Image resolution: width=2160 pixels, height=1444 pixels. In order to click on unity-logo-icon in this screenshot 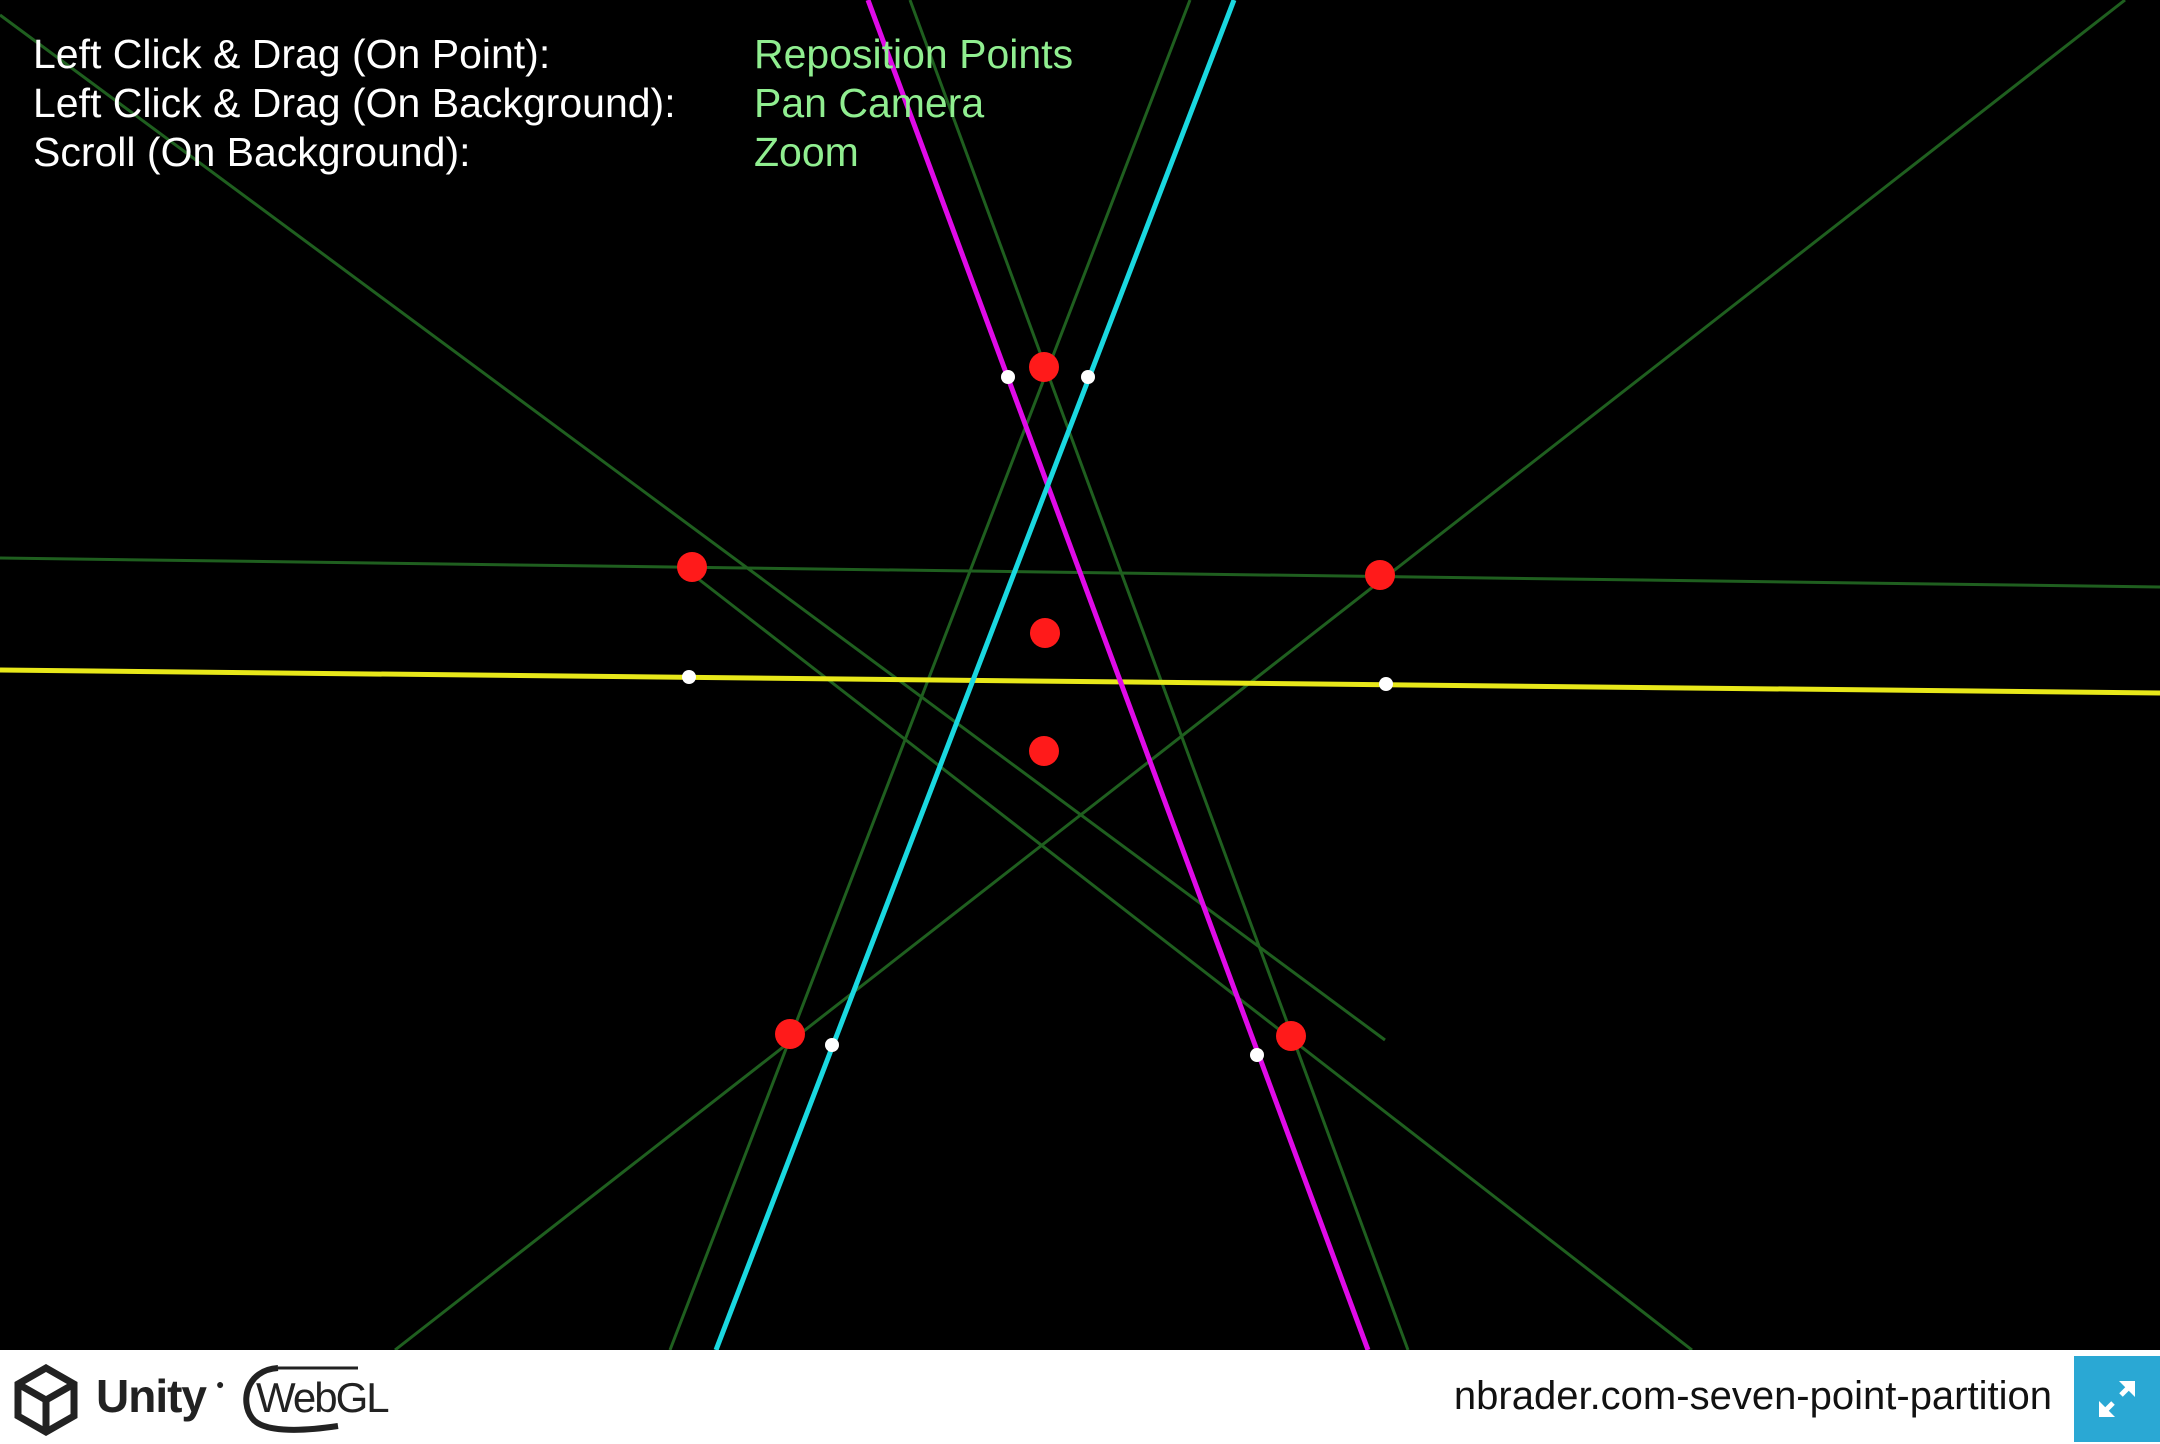, I will do `click(46, 1400)`.